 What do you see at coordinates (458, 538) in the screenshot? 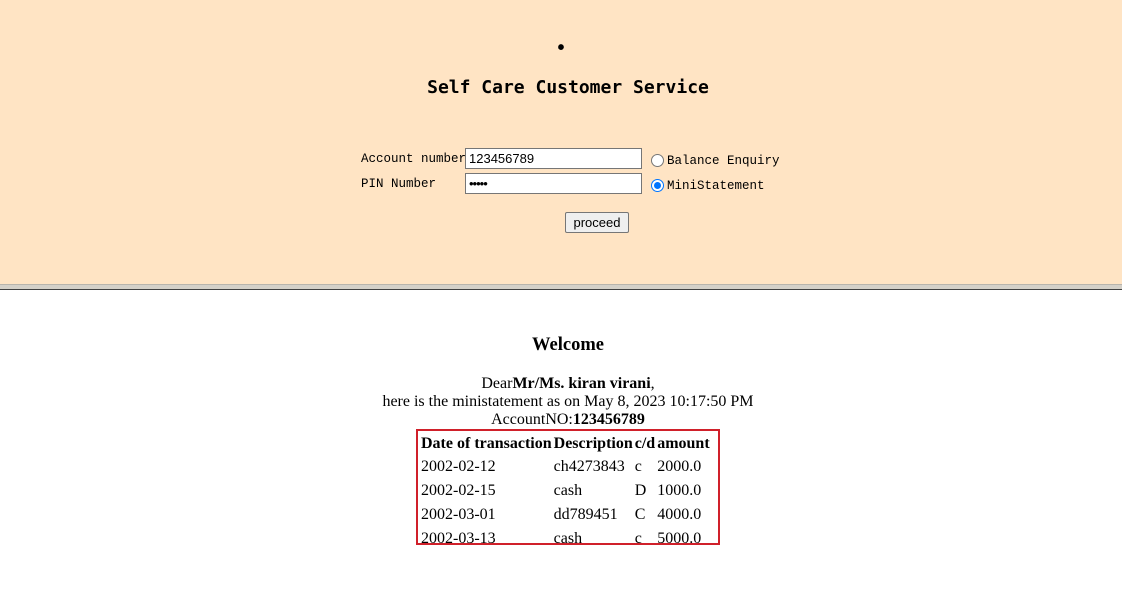
I see `cell-date: 2002-03-13` at bounding box center [458, 538].